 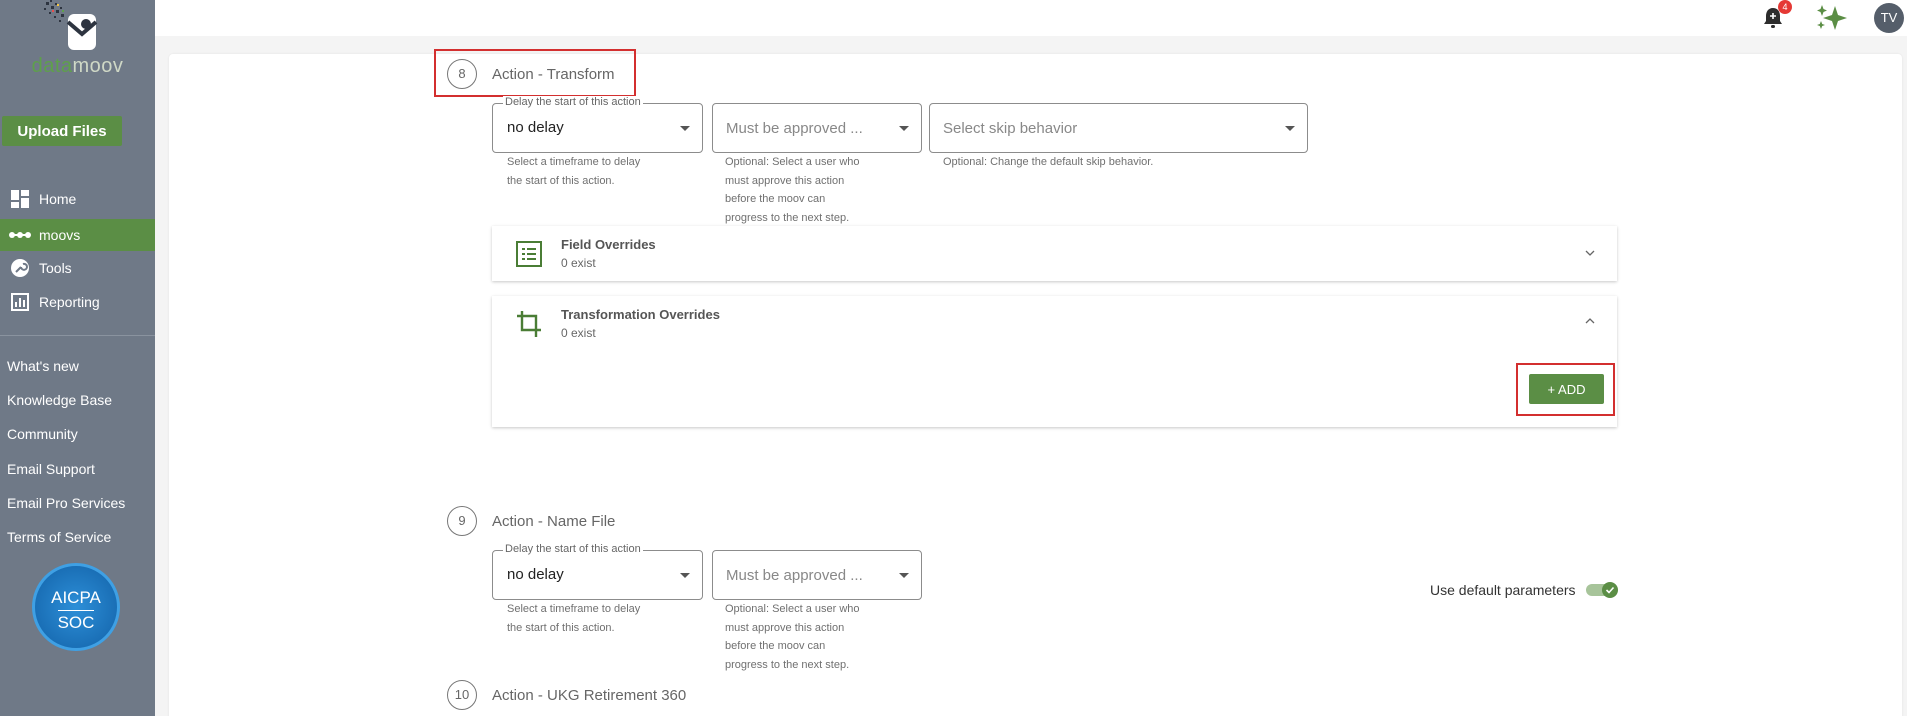 I want to click on crop-icon, so click(x=529, y=324).